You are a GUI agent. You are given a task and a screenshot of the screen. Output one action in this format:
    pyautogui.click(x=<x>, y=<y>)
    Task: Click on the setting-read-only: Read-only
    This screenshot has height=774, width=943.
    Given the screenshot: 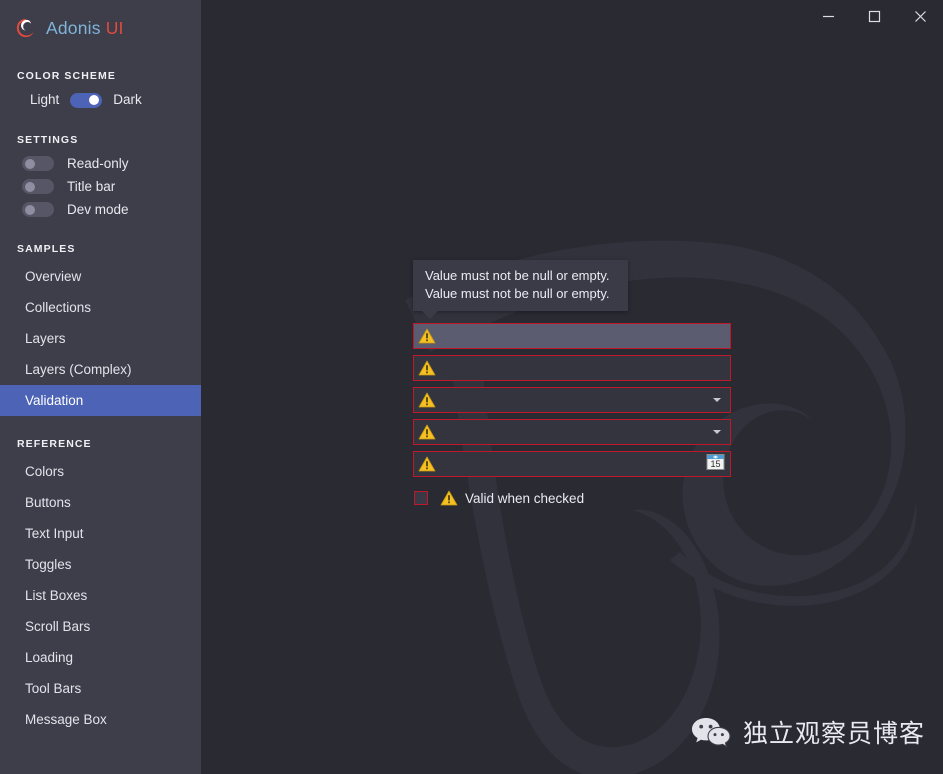 What is the action you would take?
    pyautogui.click(x=100, y=163)
    